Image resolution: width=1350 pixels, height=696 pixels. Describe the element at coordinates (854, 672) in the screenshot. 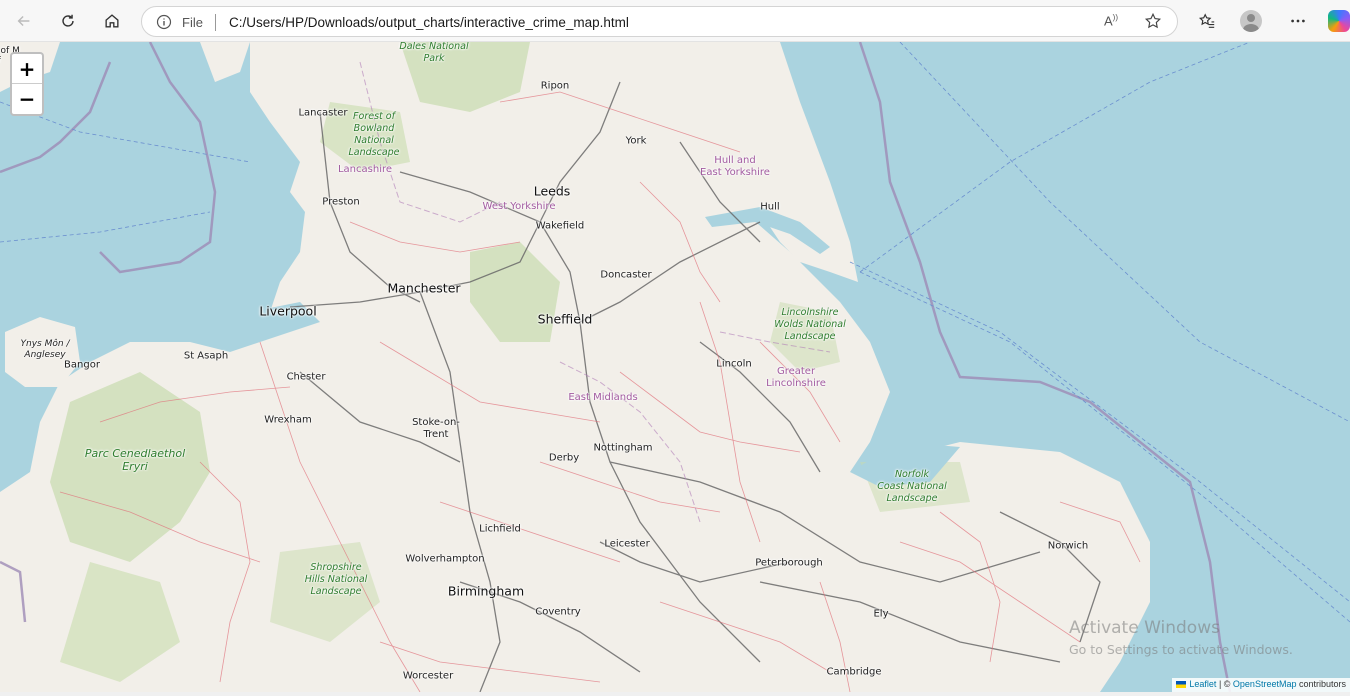

I see `map-label-cambridge: Cambridge` at that location.